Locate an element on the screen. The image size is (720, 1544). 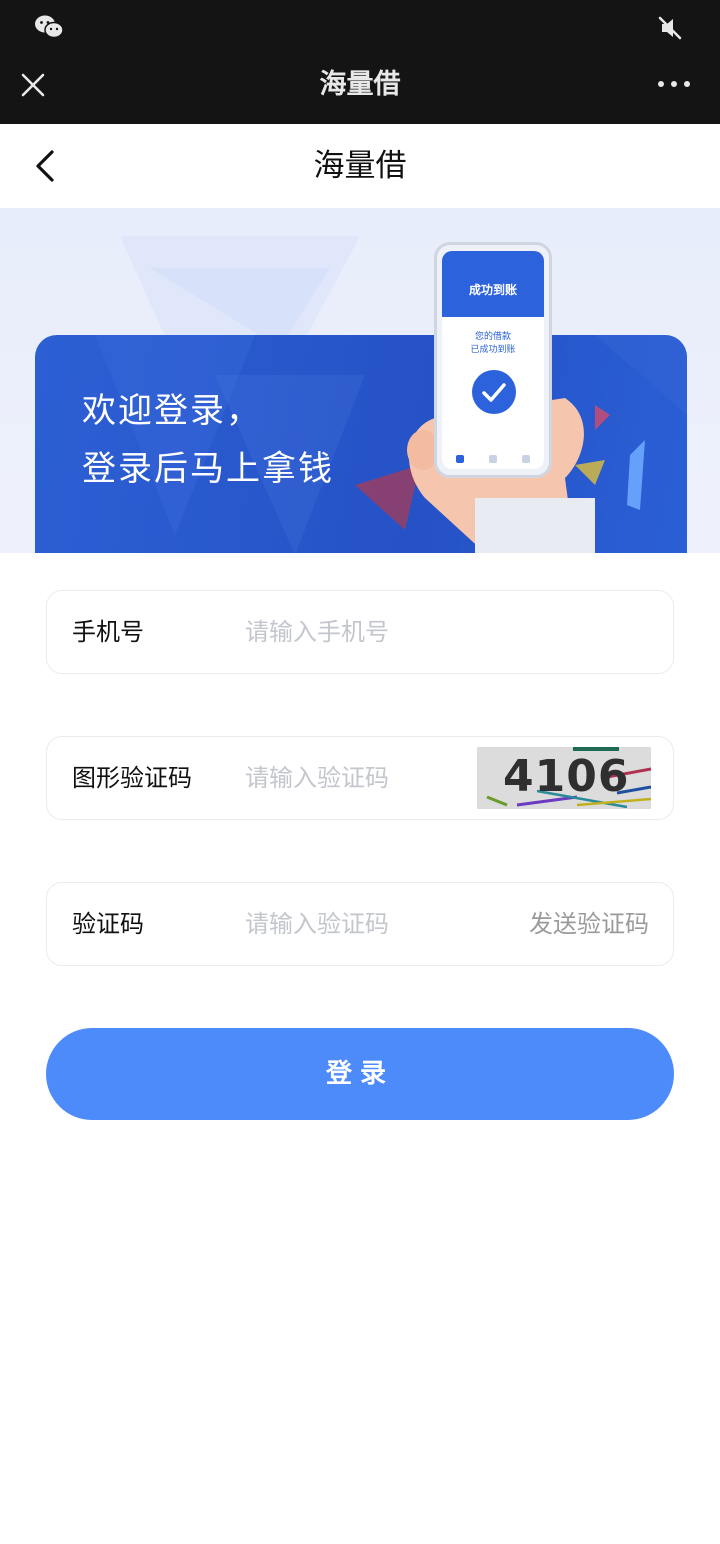
phone-screen: 成功到账 您的借款 已成功到账 is located at coordinates (493, 360).